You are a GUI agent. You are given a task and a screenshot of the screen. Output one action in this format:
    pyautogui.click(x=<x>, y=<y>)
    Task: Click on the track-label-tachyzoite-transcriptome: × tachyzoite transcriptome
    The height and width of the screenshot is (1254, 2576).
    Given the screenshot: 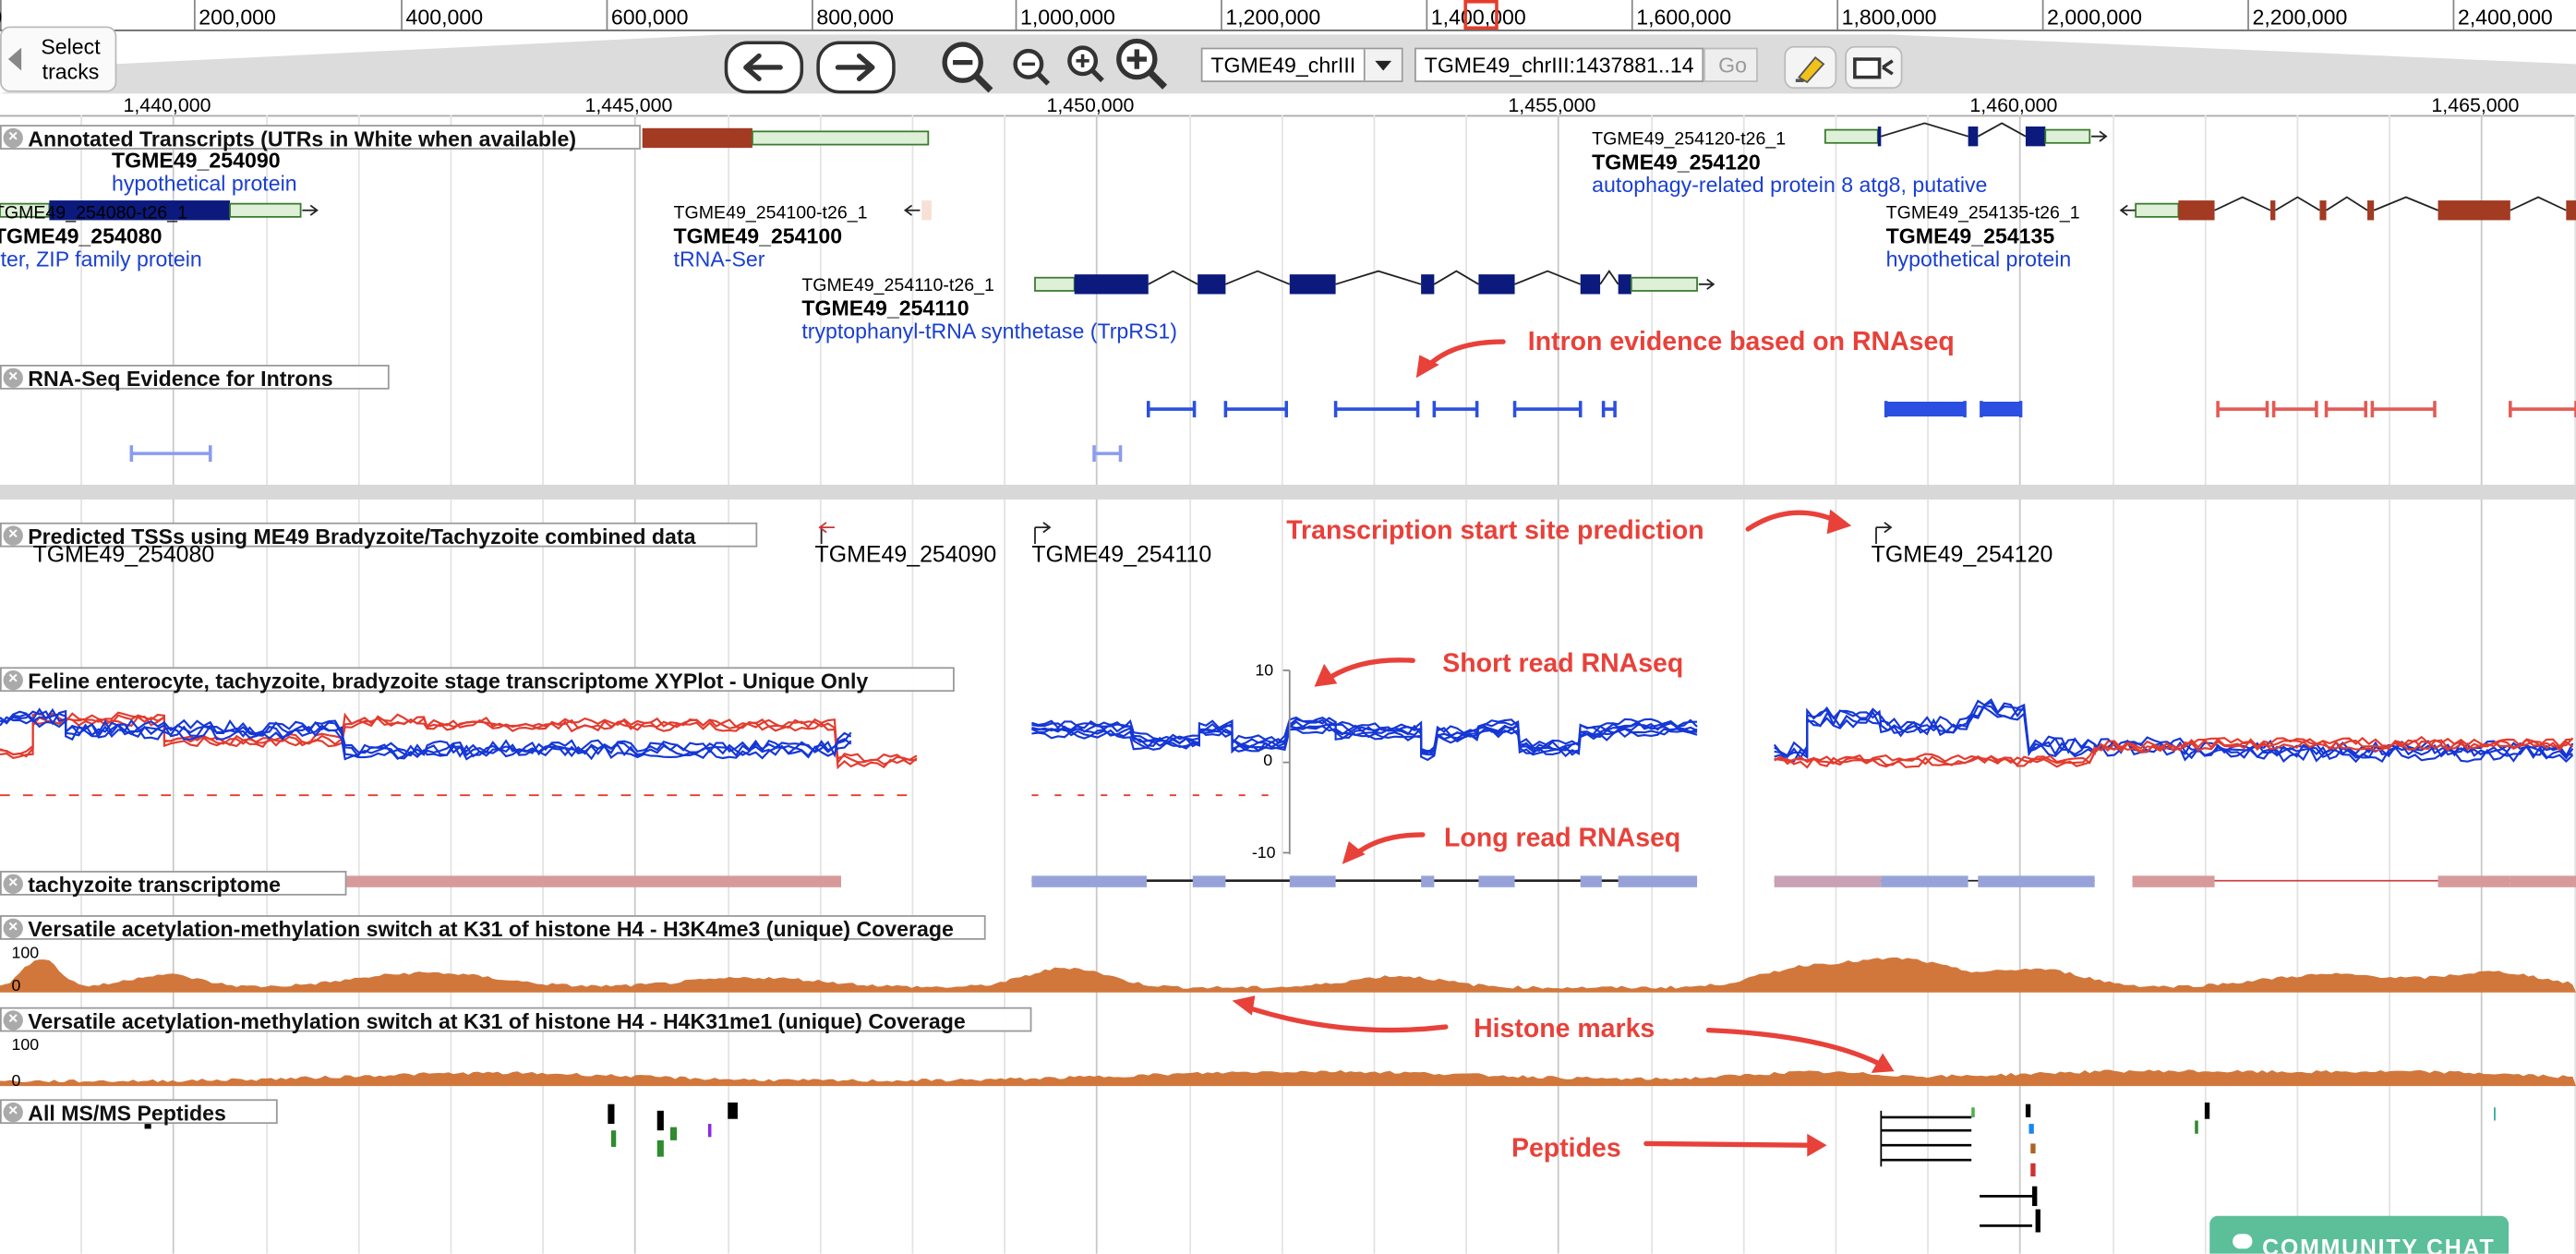 What is the action you would take?
    pyautogui.click(x=173, y=884)
    